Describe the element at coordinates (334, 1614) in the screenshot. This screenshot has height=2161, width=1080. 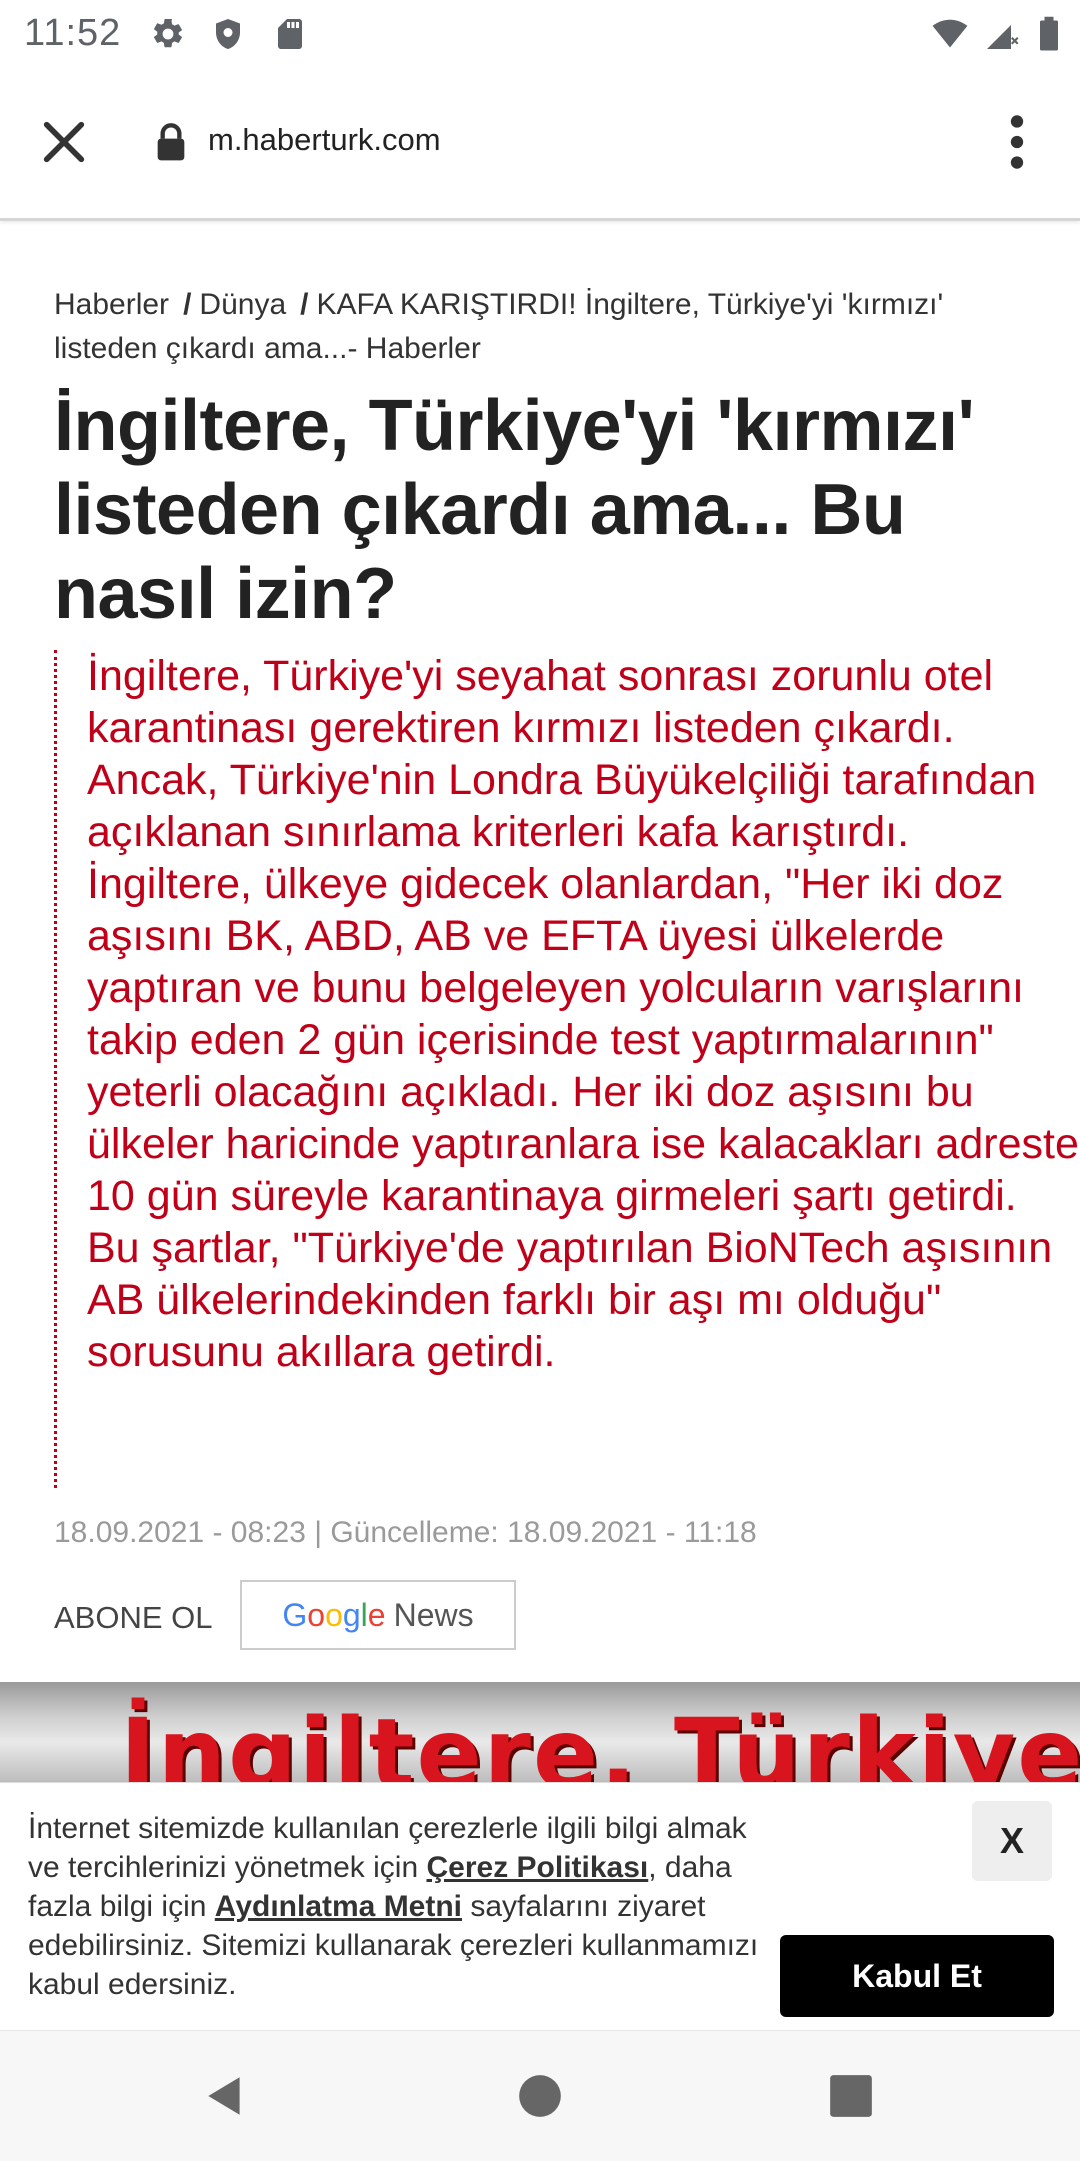
I see `google-logo: Google` at that location.